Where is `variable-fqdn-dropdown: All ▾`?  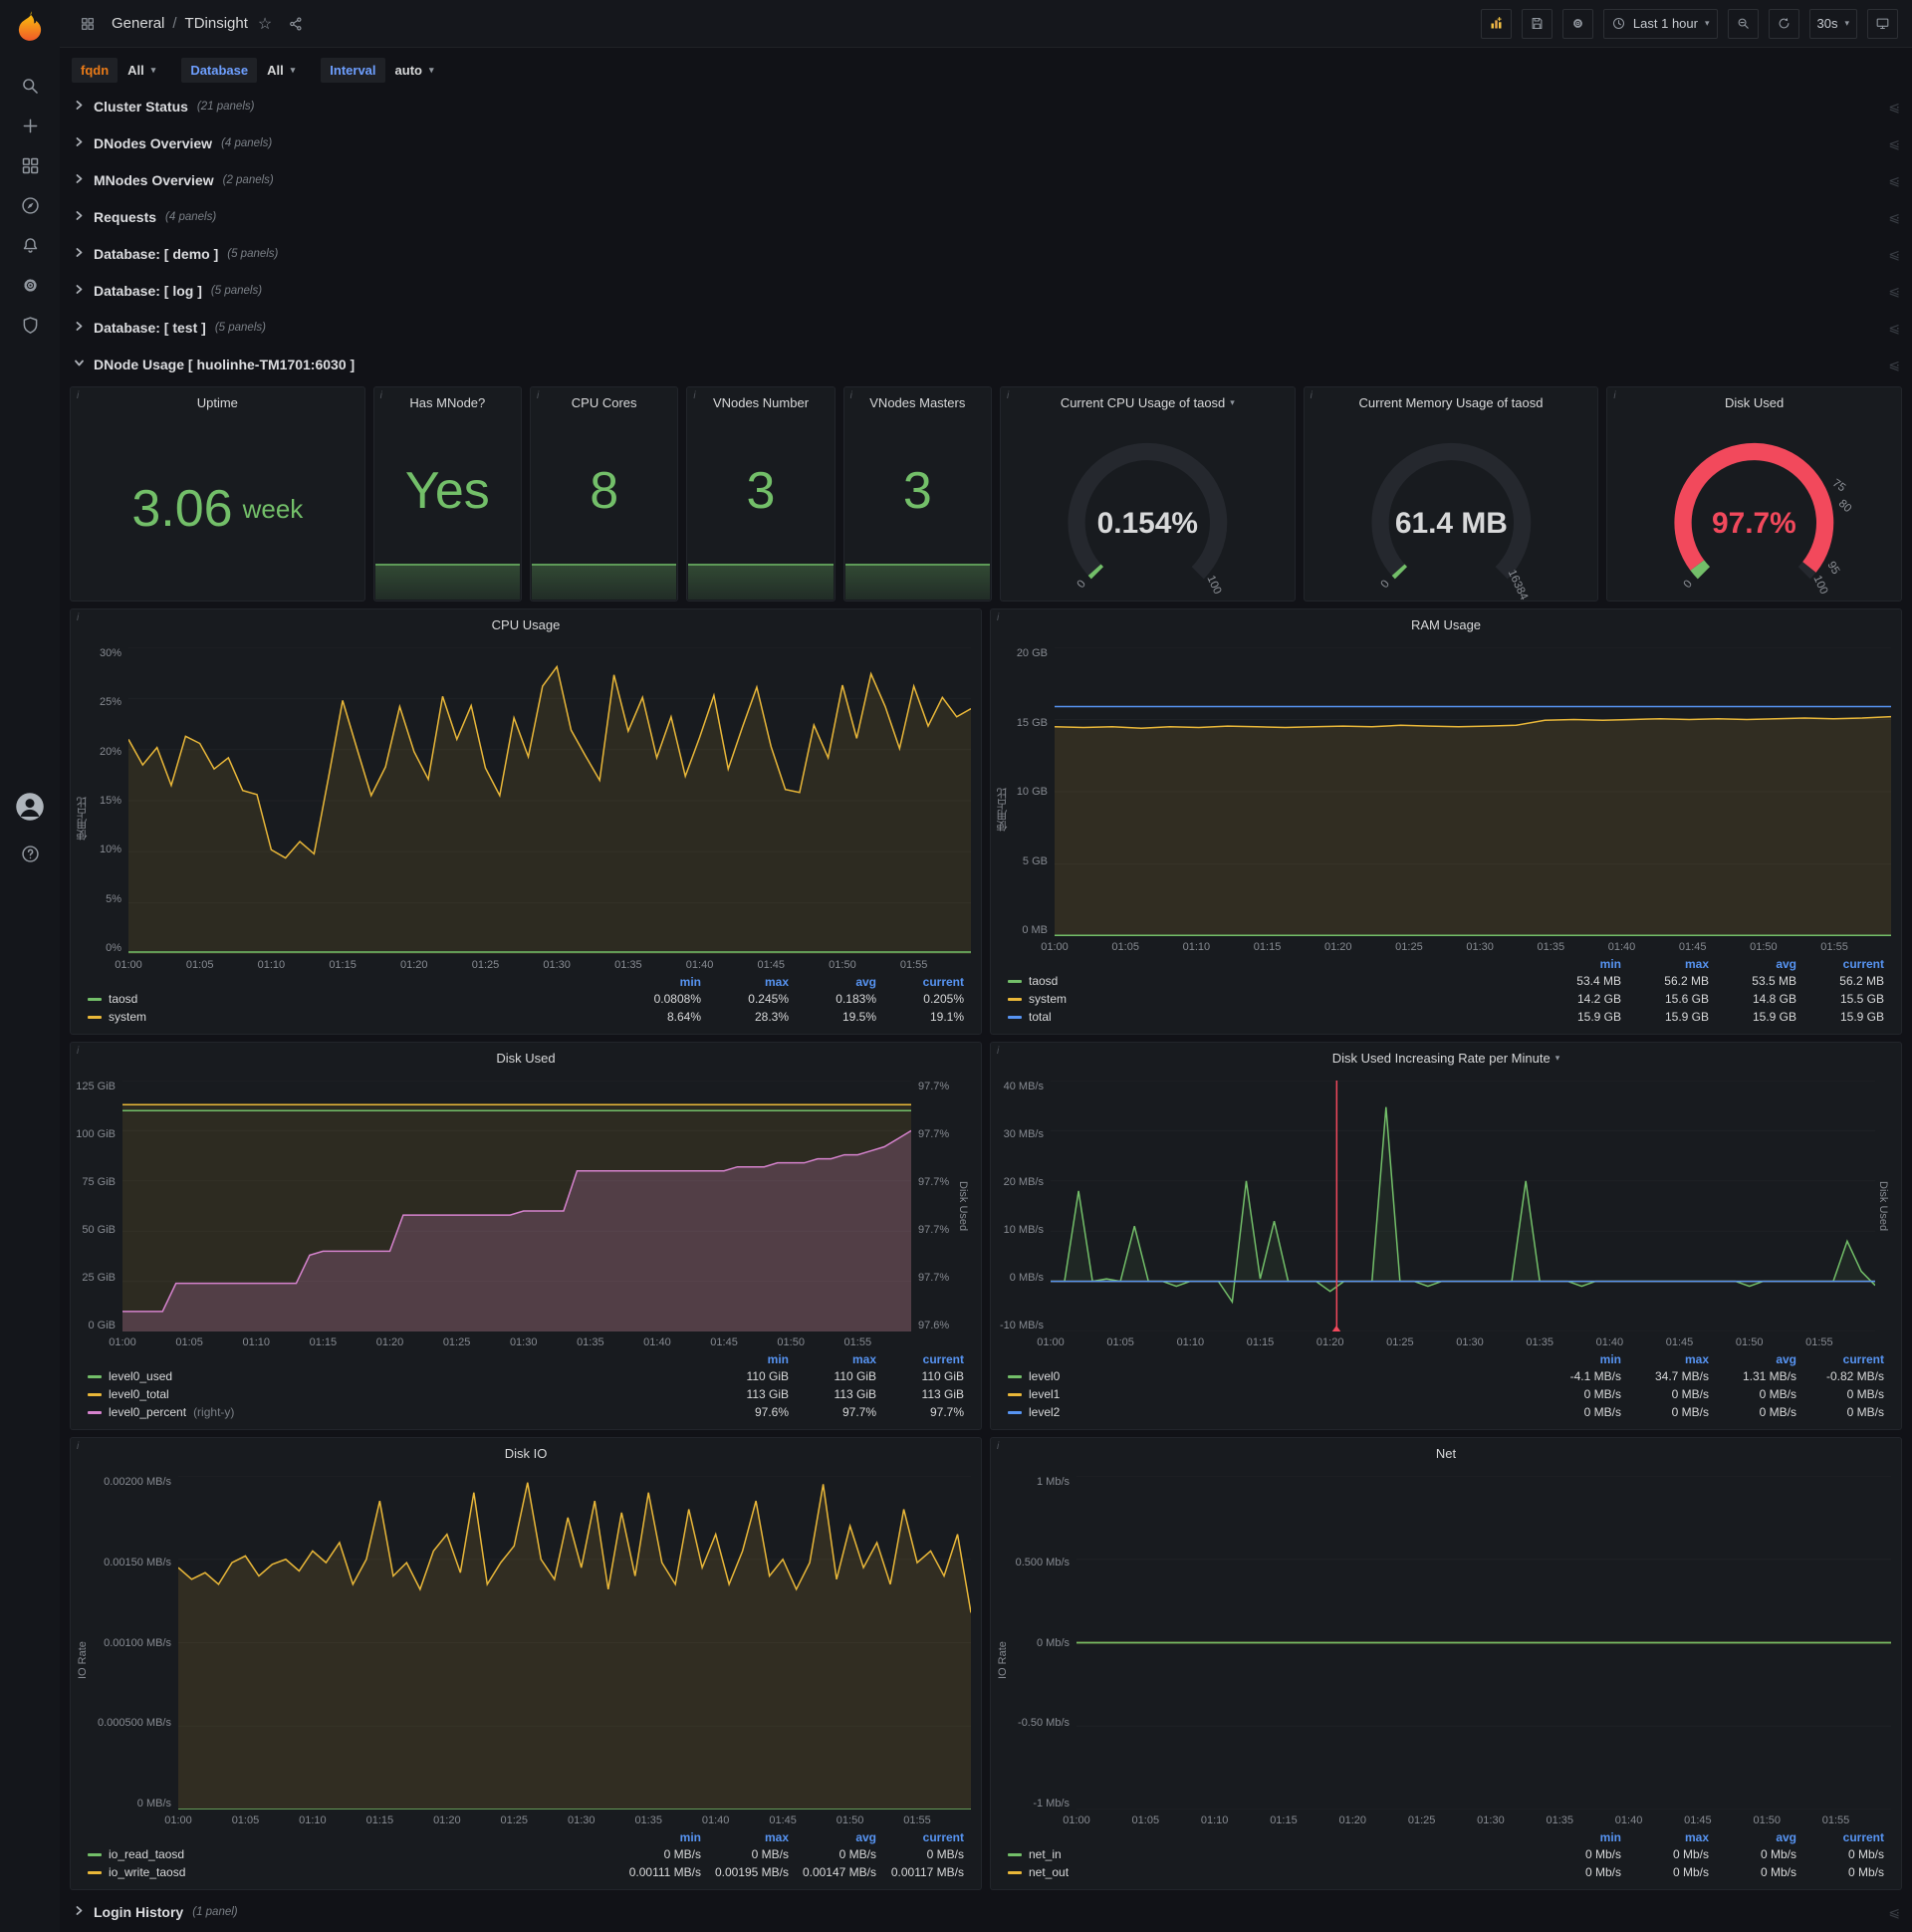
variable-fqdn-dropdown: All ▾ is located at coordinates (141, 71).